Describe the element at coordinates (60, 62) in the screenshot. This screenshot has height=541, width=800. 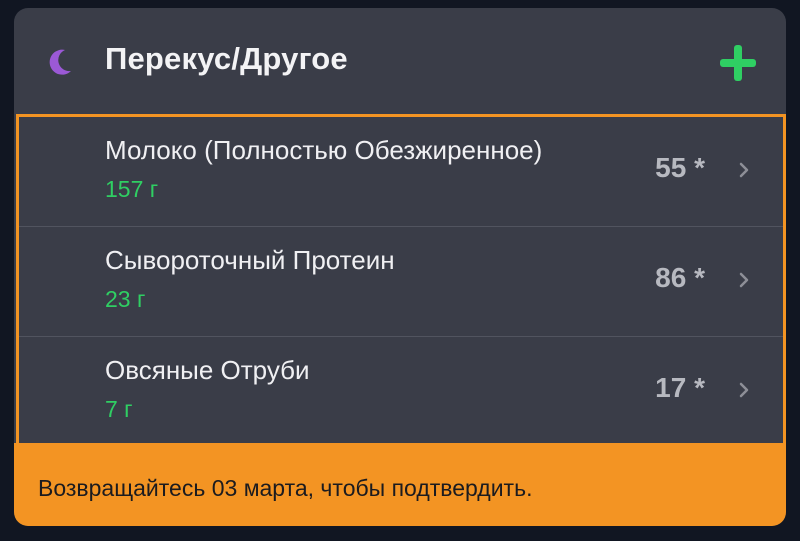
I see `moon-icon` at that location.